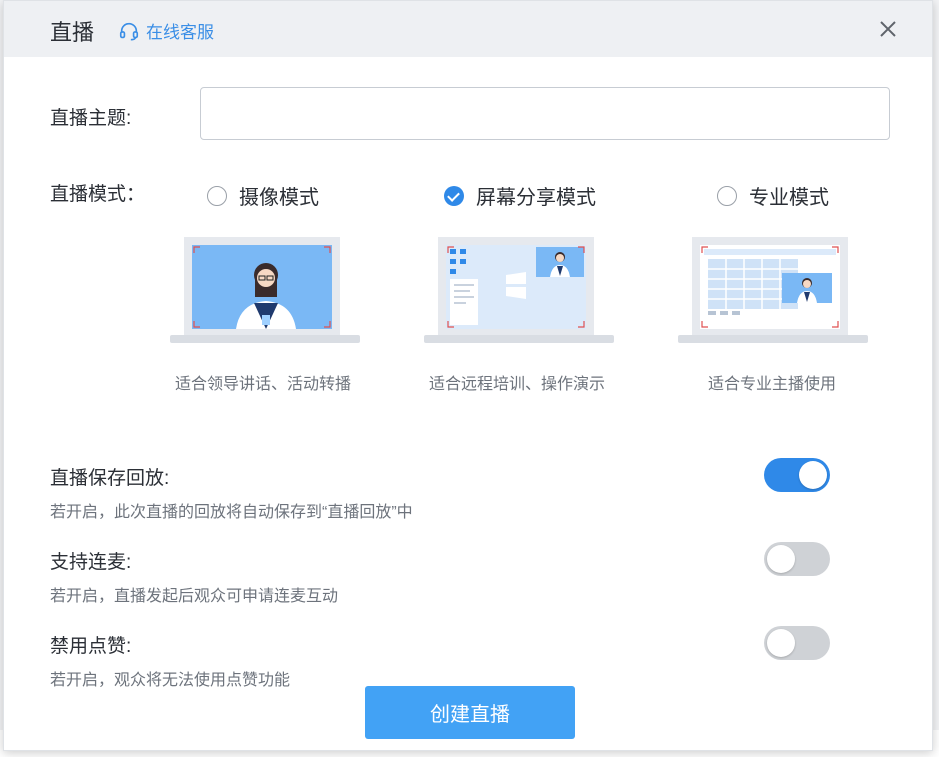 This screenshot has height=757, width=939. Describe the element at coordinates (98, 194) in the screenshot. I see `mode-label: 直播模式：` at that location.